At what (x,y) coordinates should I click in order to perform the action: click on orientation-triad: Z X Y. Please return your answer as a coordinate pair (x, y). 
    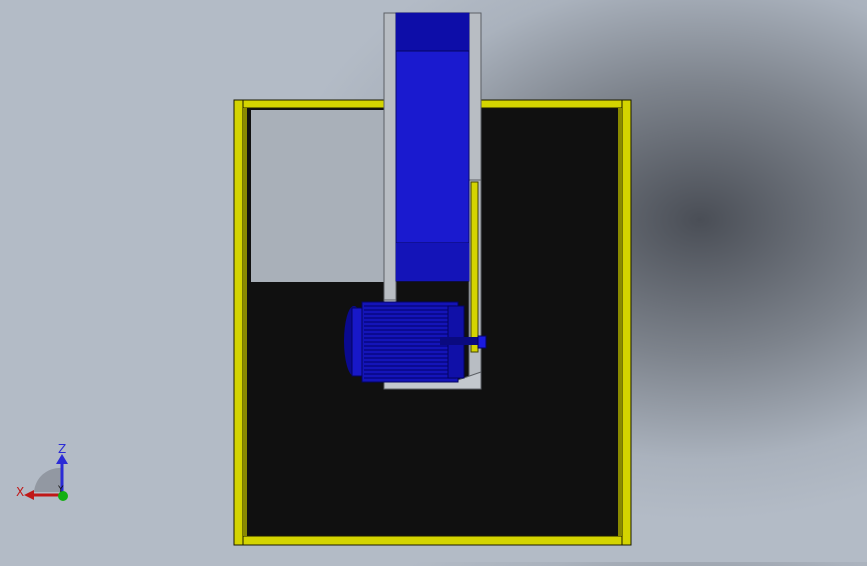
    Looking at the image, I should click on (43, 473).